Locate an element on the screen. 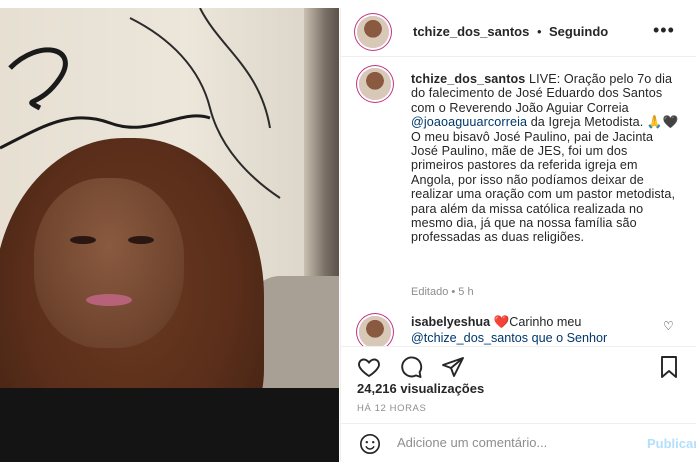 The image size is (696, 464). caption-author-avatar is located at coordinates (375, 84).